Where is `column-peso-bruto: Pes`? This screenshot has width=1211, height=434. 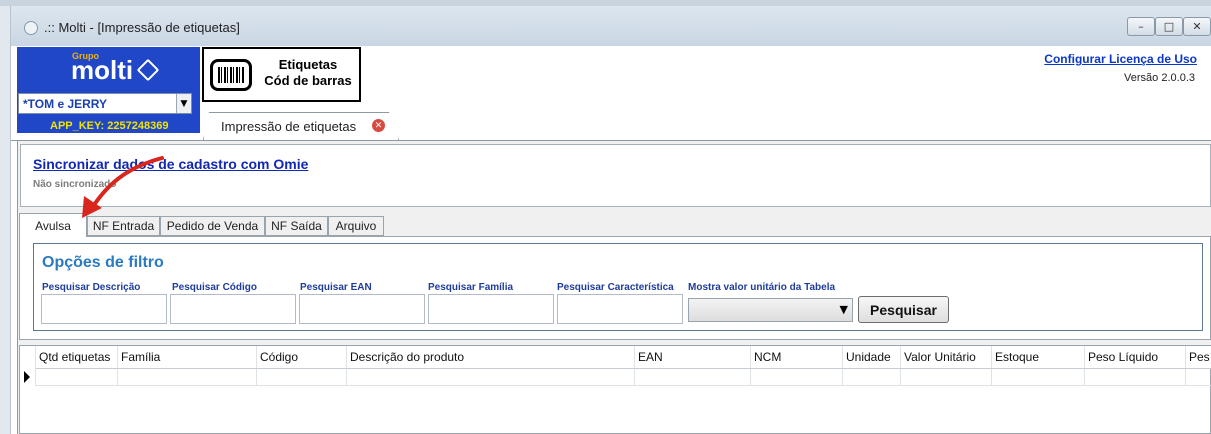
column-peso-bruto: Pes is located at coordinates (1198, 357).